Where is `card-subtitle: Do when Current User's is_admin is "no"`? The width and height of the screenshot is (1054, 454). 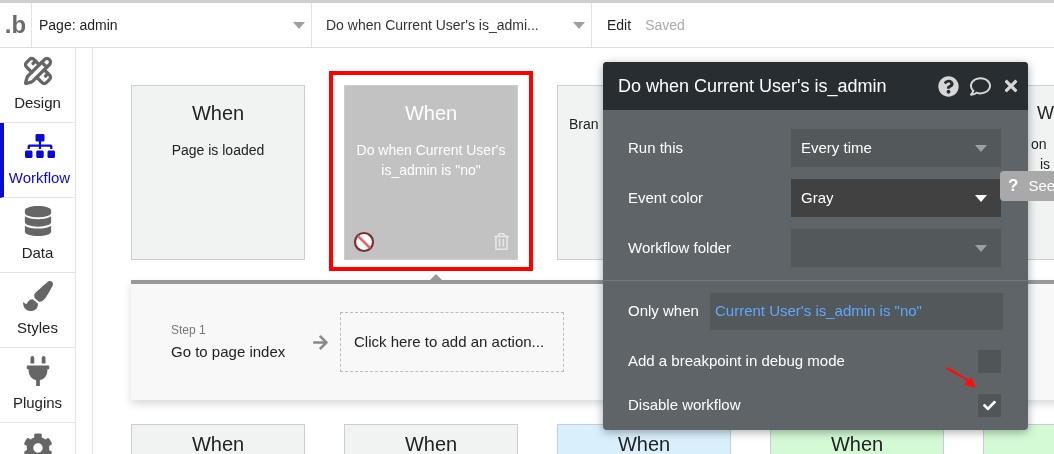
card-subtitle: Do when Current User's is_admin is "no" is located at coordinates (431, 160).